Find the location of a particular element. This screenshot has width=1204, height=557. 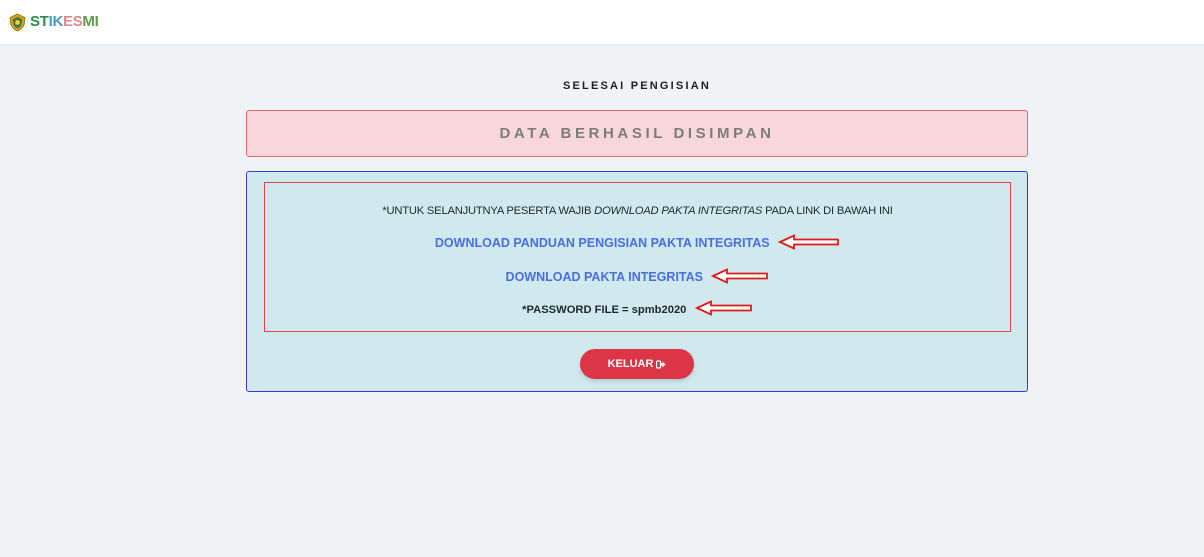

brand-name-part: ST is located at coordinates (39, 21).